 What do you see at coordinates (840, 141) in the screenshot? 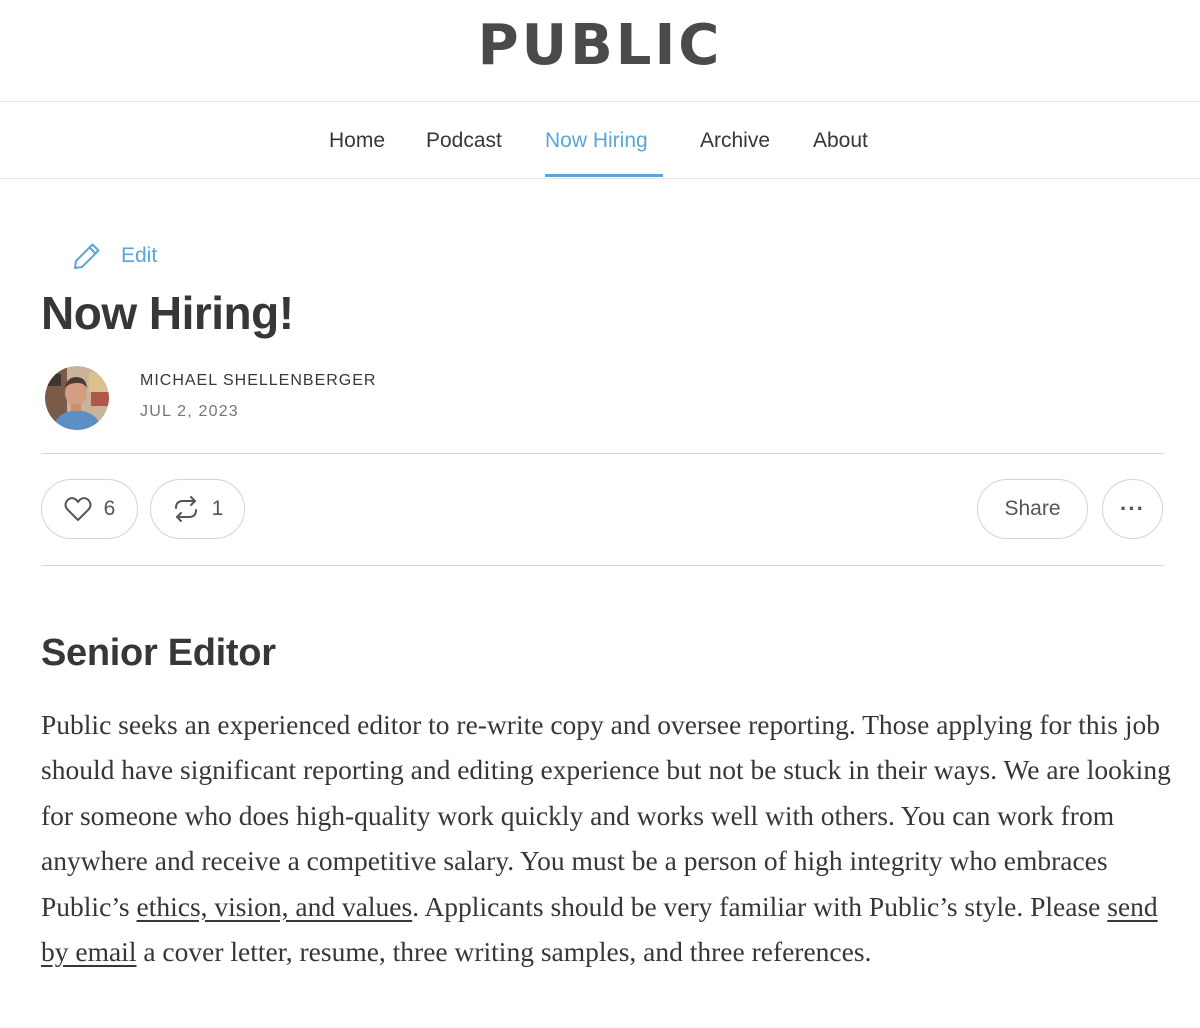
I see `nav-item-about: About` at bounding box center [840, 141].